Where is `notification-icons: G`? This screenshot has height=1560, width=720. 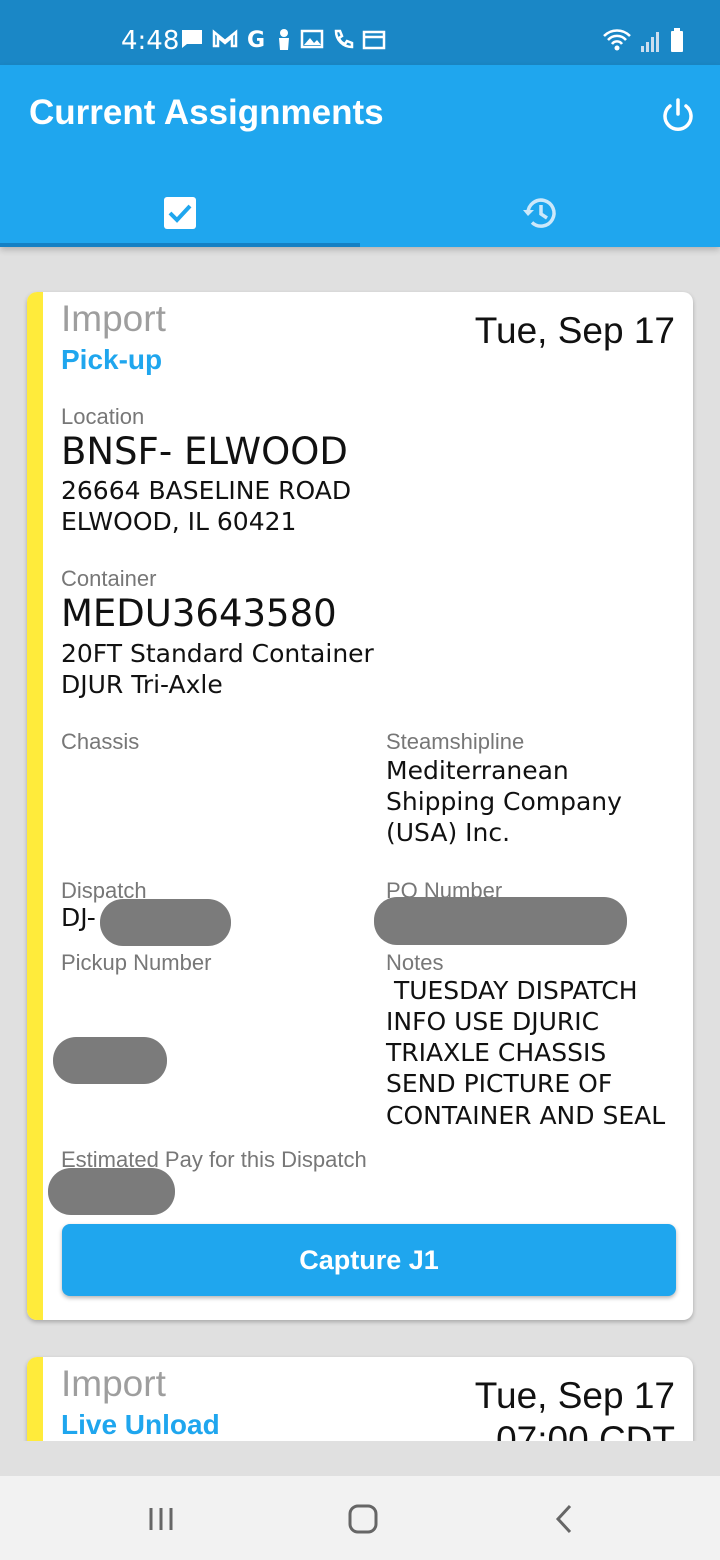
notification-icons: G is located at coordinates (283, 39).